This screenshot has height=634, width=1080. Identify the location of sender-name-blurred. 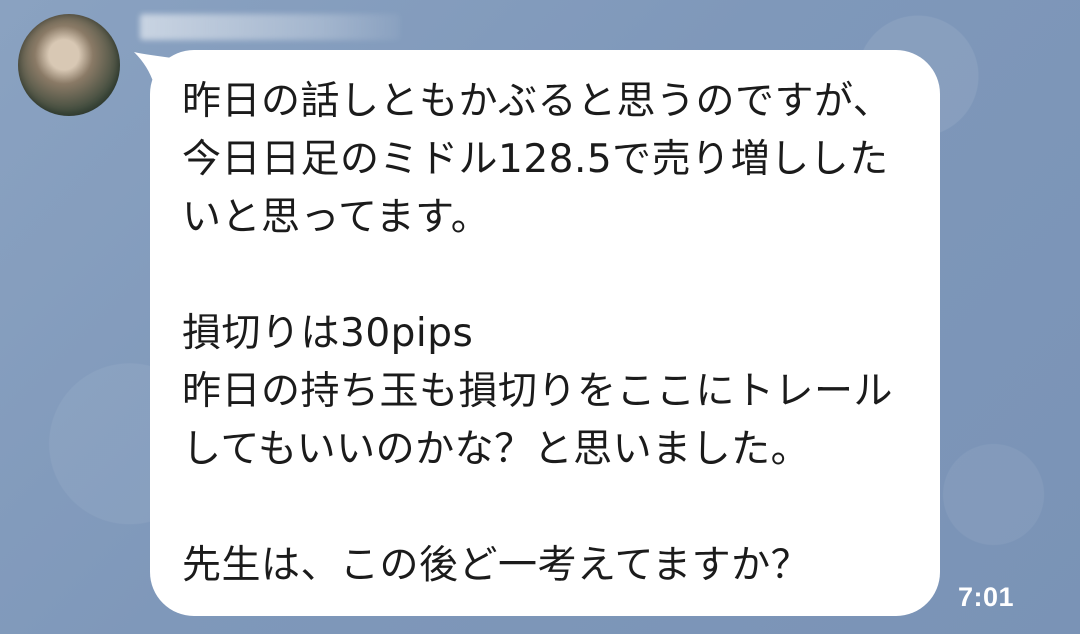
(270, 27).